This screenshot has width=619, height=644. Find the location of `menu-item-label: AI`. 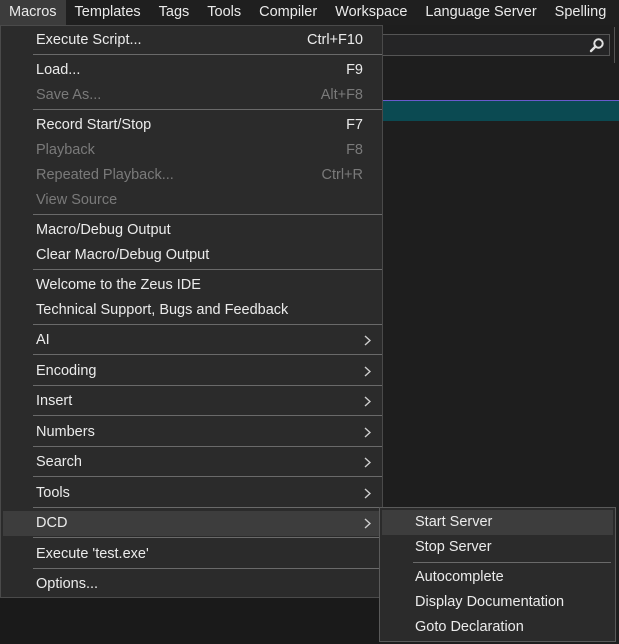

menu-item-label: AI is located at coordinates (43, 340).